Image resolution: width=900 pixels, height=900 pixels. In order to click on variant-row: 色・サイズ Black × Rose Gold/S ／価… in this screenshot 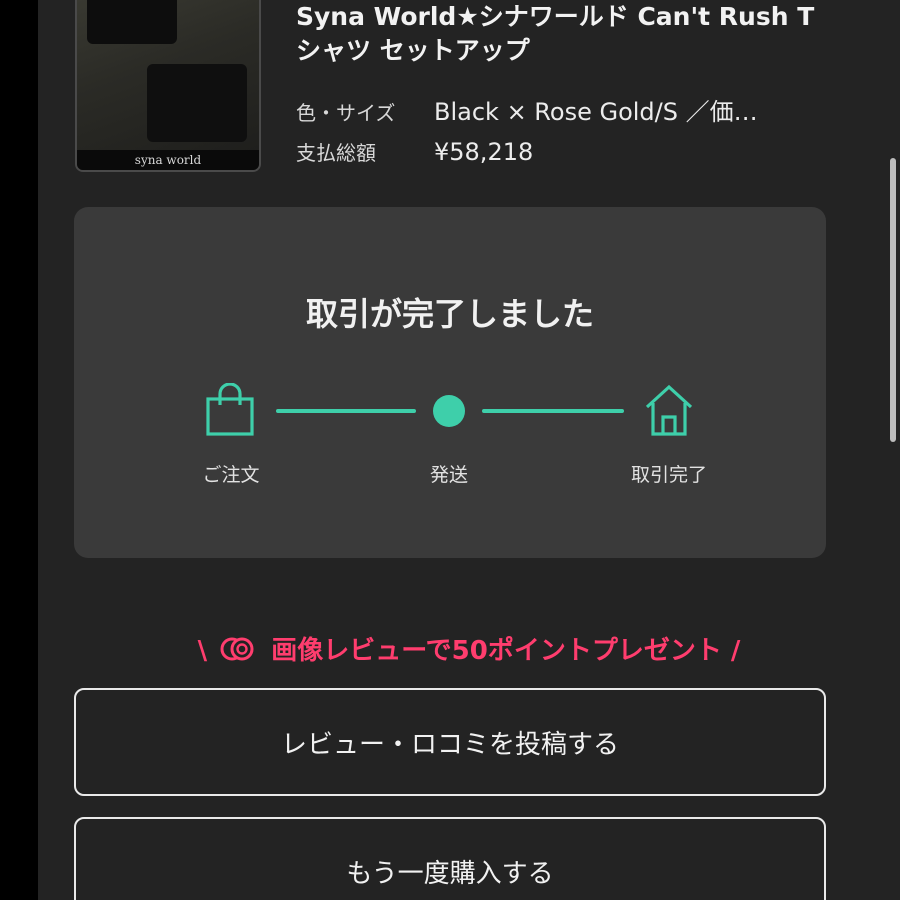, I will do `click(527, 109)`.